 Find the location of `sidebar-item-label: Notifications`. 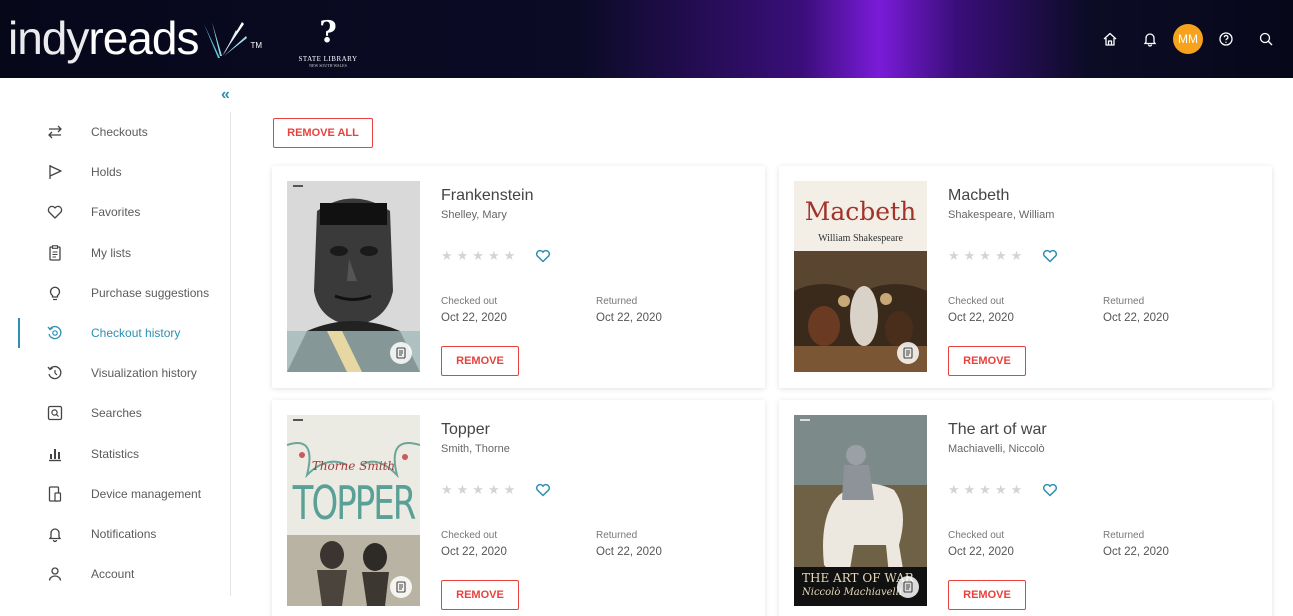

sidebar-item-label: Notifications is located at coordinates (124, 533).